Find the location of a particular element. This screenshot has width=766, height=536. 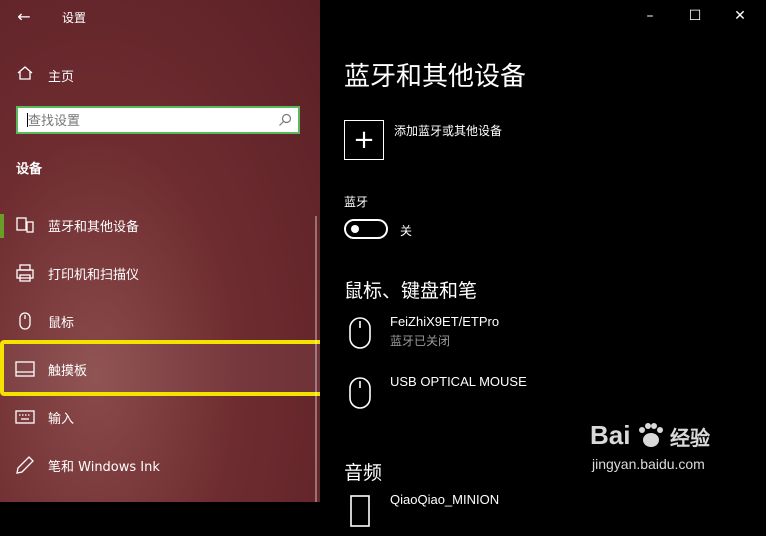

sidebar-item-typing: 输入 is located at coordinates (160, 417).